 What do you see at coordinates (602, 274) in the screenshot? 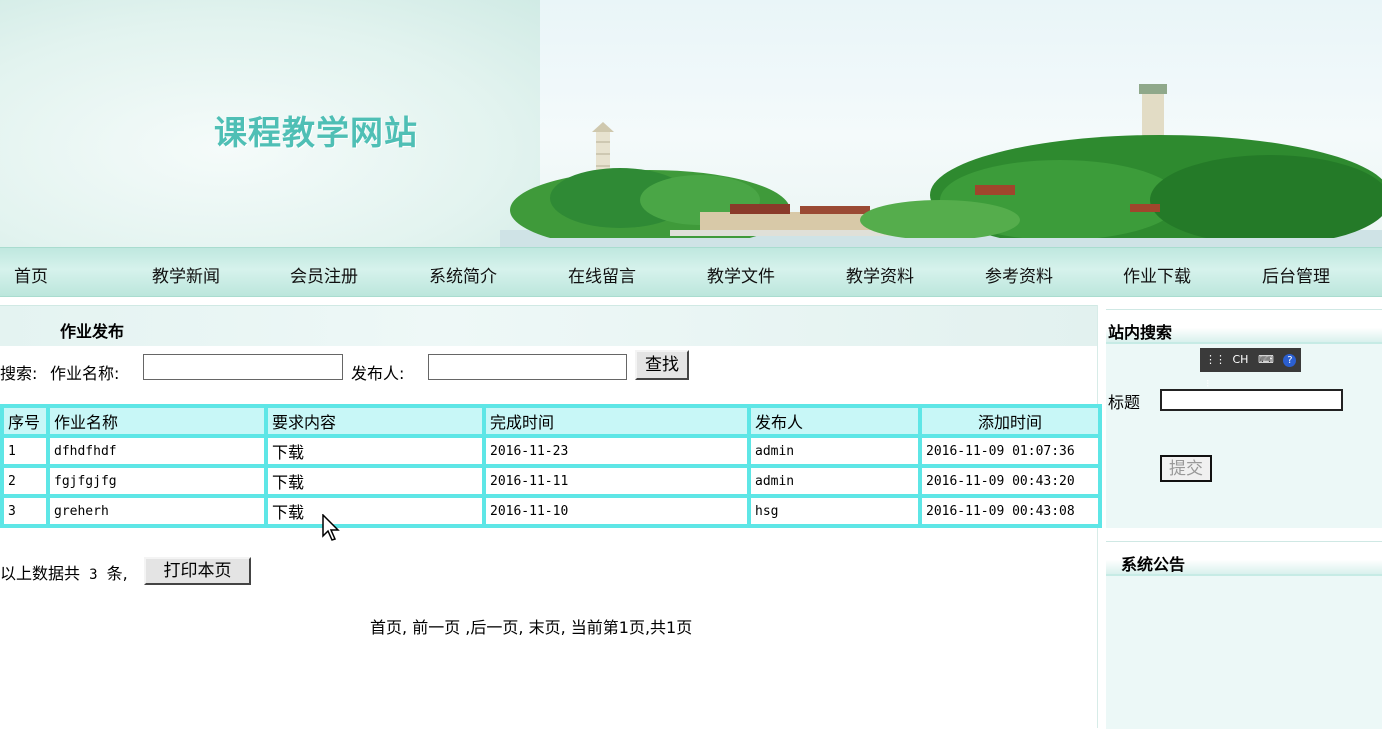
I see `nav-guestbook: 在线留言` at bounding box center [602, 274].